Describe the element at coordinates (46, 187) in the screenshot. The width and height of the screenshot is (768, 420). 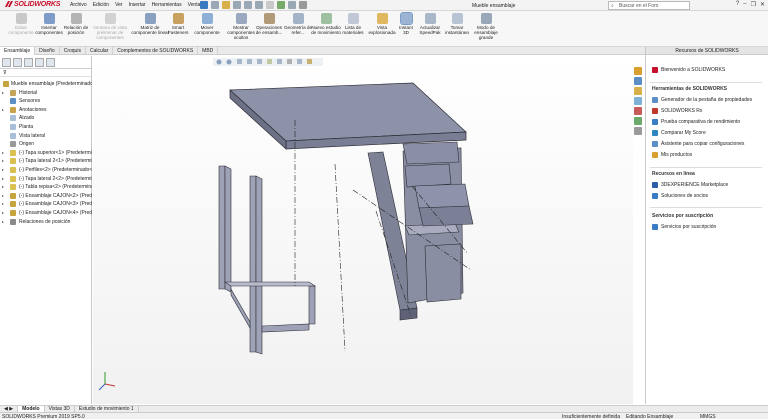
I see `tree-item: ▸ (-) Tabla repisa<2> (Predetermina` at that location.